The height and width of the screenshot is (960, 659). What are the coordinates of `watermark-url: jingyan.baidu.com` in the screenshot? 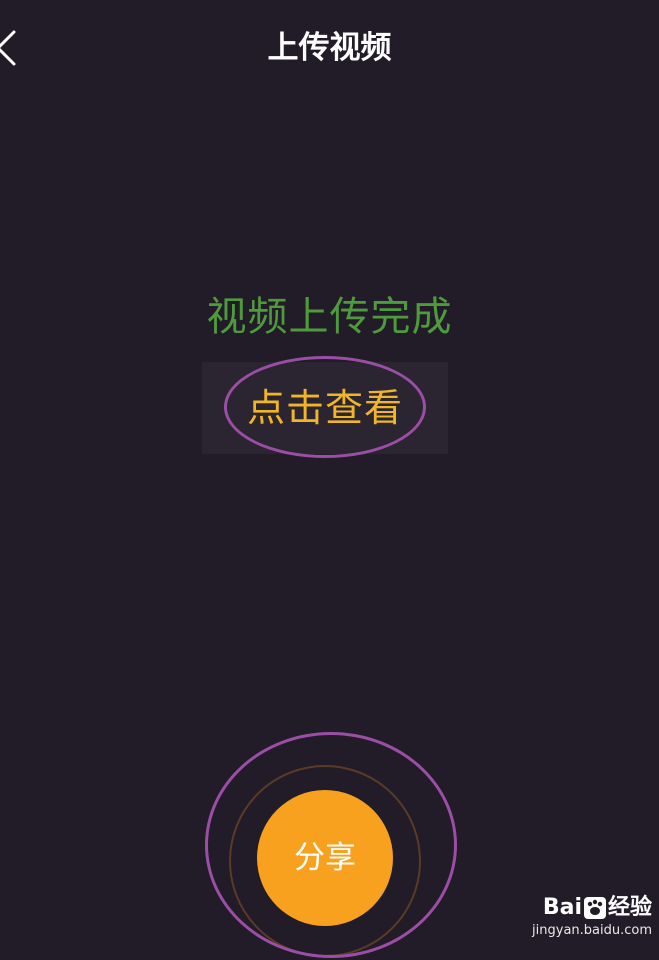 It's located at (592, 930).